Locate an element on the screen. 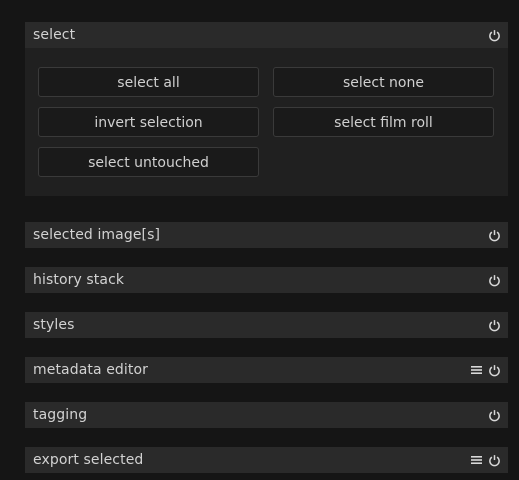 The height and width of the screenshot is (480, 519). module-header-select: select is located at coordinates (266, 35).